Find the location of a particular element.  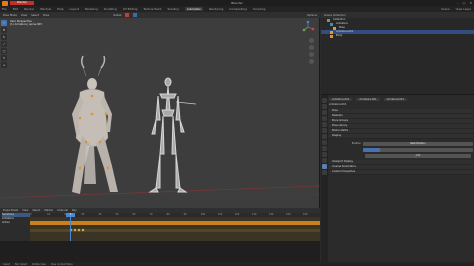

transform-orientation: Global is located at coordinates (117, 15).